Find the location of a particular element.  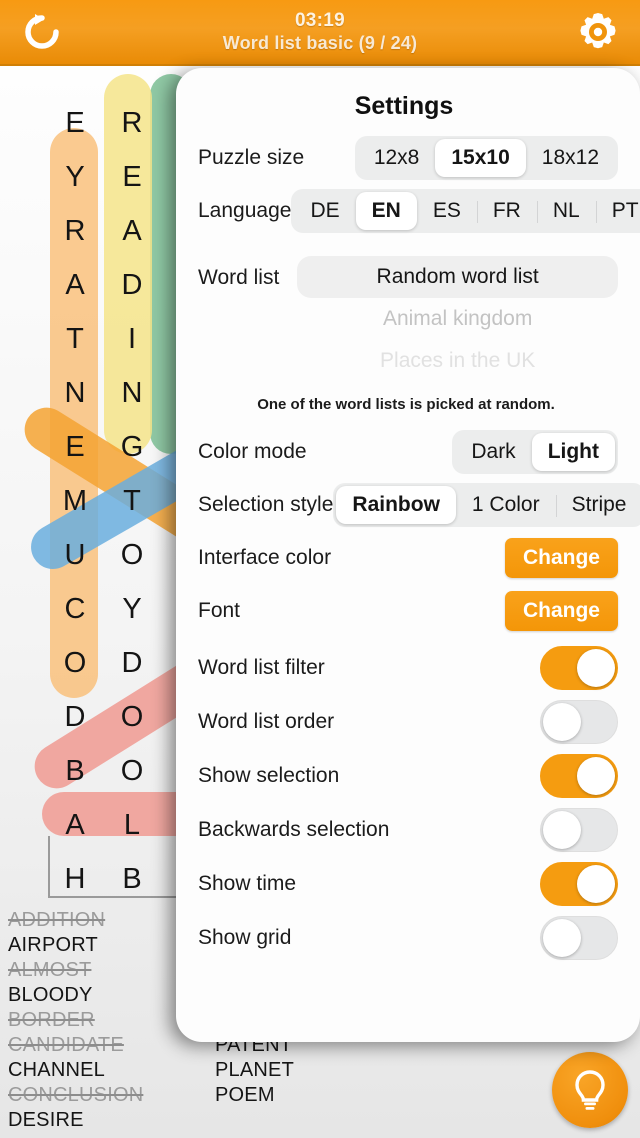

puzzle-size-option-12x8: 12x8 is located at coordinates (397, 158).